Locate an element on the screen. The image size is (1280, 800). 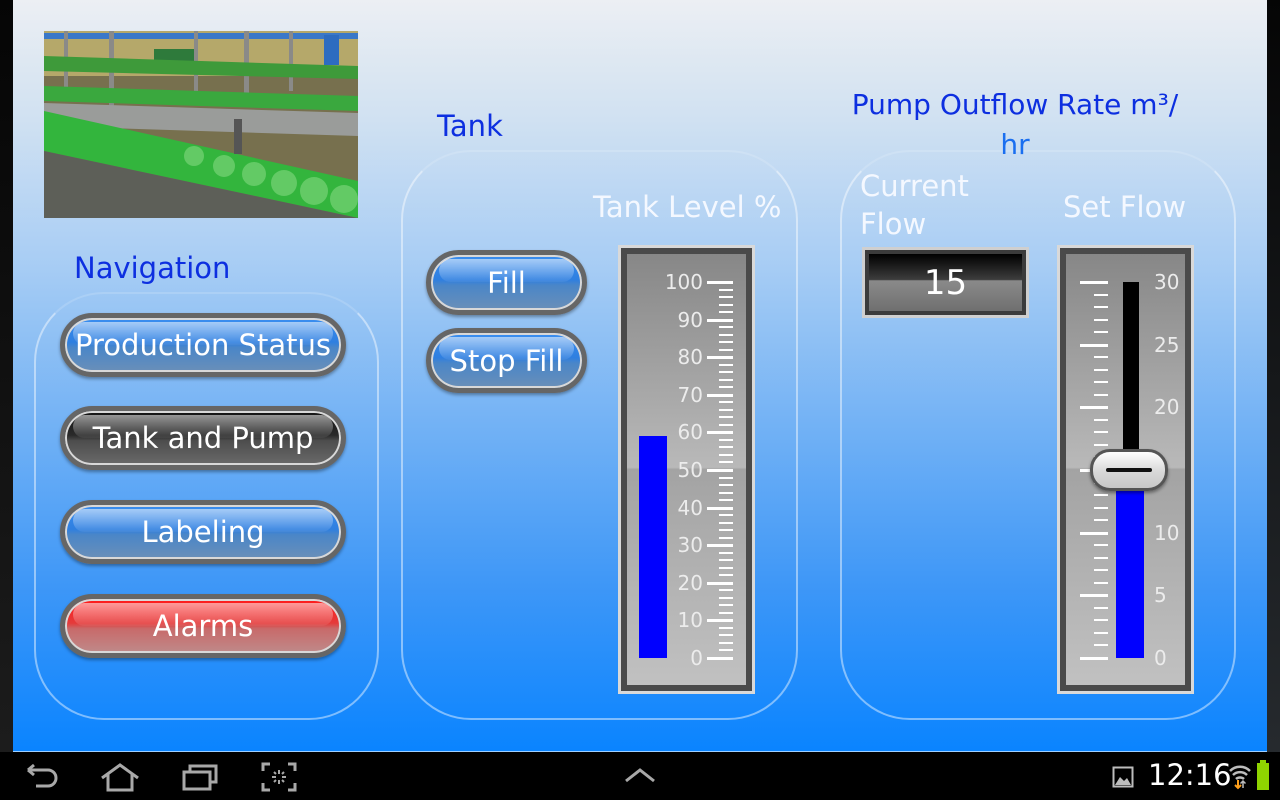
chevron-up-icon is located at coordinates (640, 775).